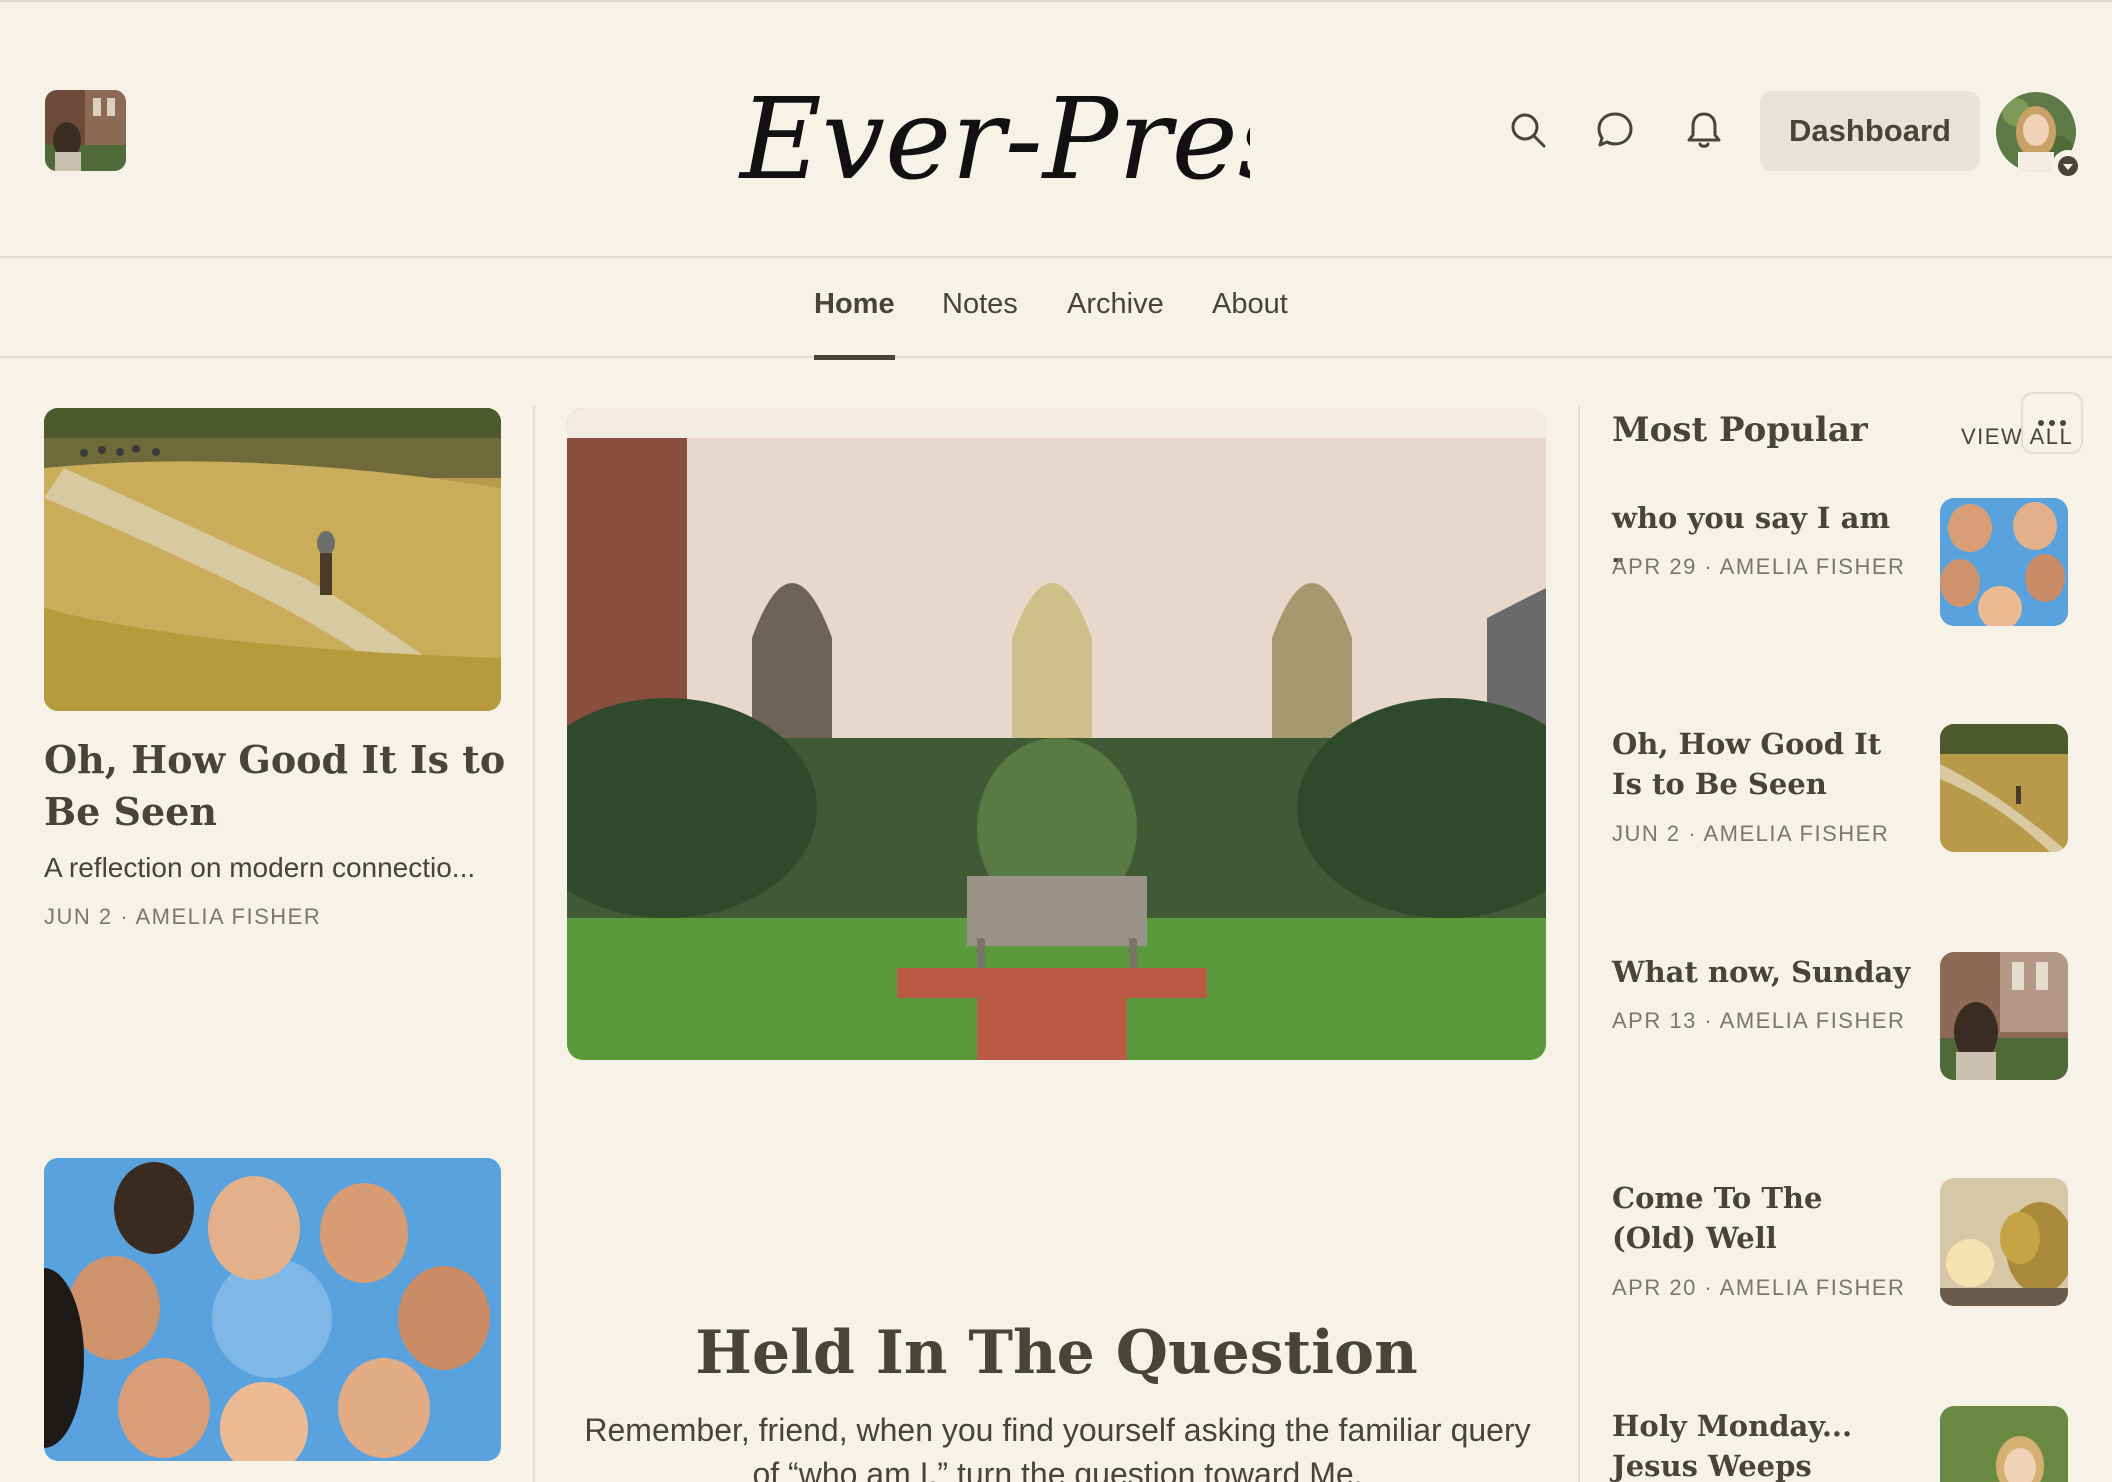 The image size is (2112, 1482). What do you see at coordinates (279, 786) in the screenshot?
I see `post-title: Oh, How Good It Is to Be Seen` at bounding box center [279, 786].